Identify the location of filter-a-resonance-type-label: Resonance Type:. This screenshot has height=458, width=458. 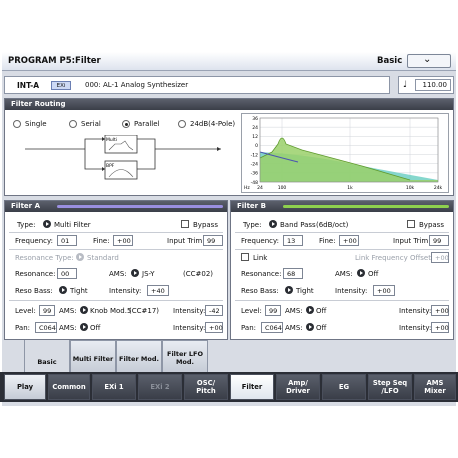
(44, 258).